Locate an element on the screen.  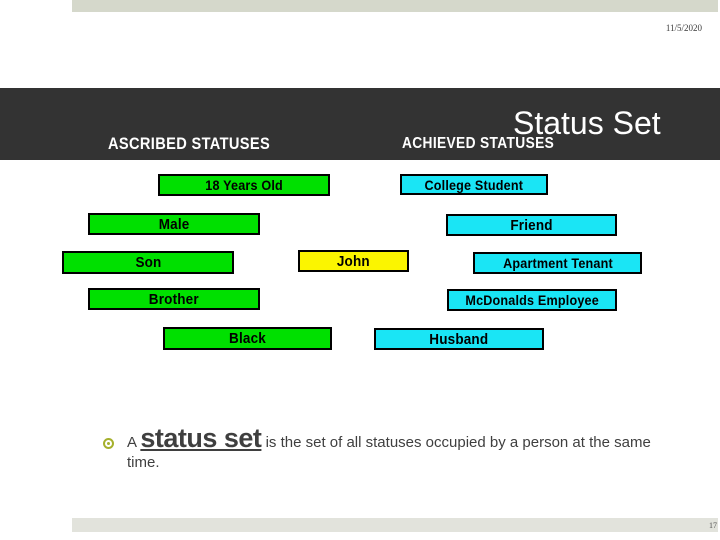
definition-lead: A is located at coordinates (134, 442).